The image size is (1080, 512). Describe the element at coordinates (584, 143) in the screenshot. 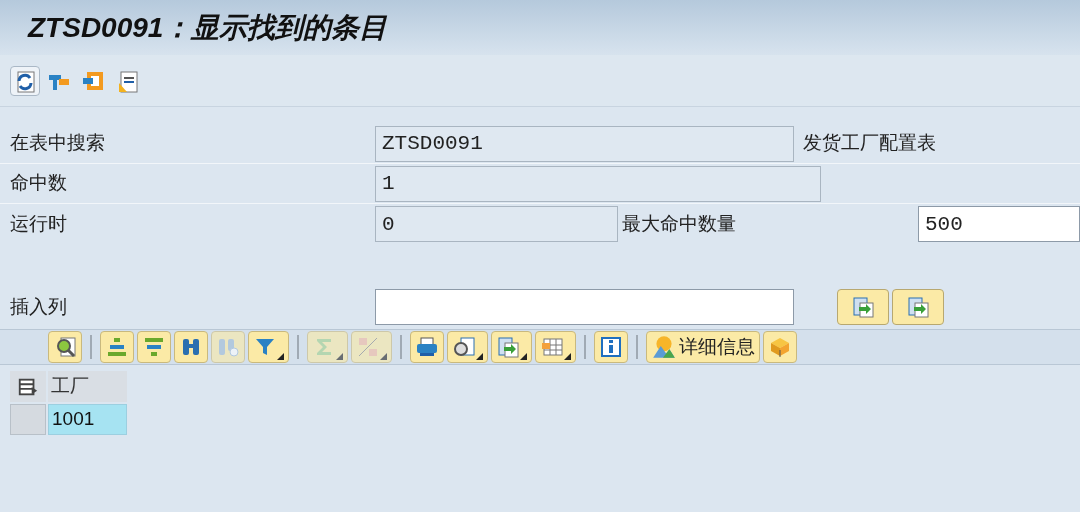

I see `input-field: ZTSD0091` at that location.